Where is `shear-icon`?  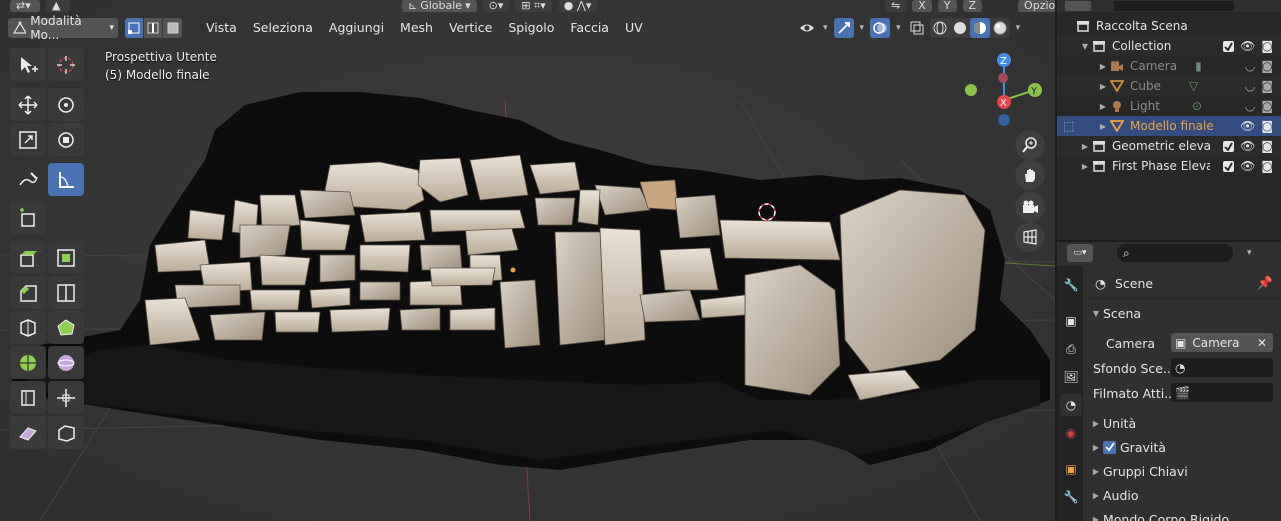 shear-icon is located at coordinates (28, 432).